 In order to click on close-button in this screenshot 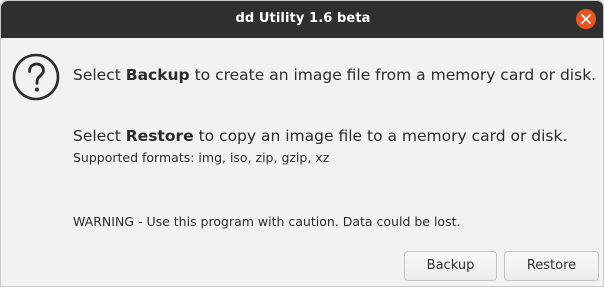, I will do `click(586, 19)`.